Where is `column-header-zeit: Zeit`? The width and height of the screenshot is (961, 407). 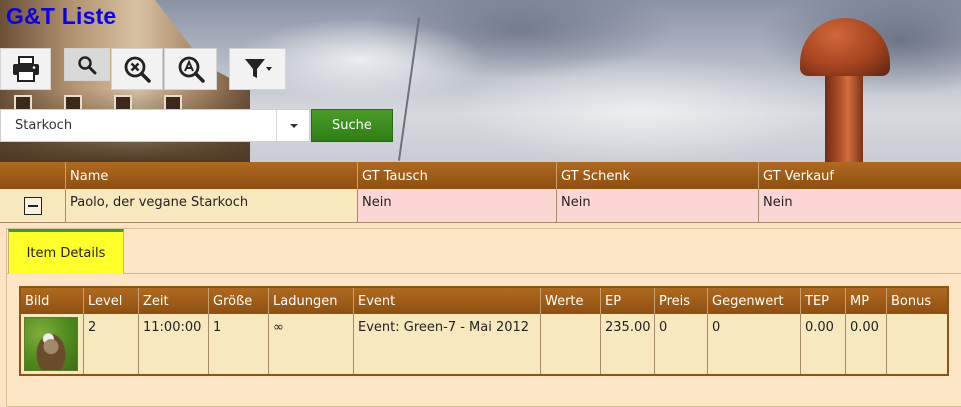
column-header-zeit: Zeit is located at coordinates (173, 301).